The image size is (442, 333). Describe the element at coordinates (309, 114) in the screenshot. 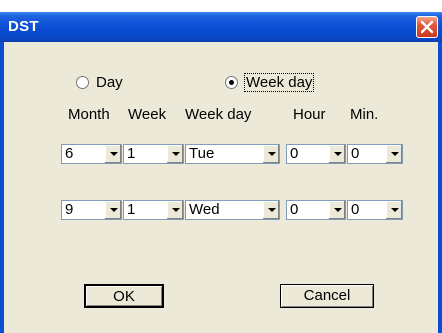

I see `header-hour: Hour` at that location.